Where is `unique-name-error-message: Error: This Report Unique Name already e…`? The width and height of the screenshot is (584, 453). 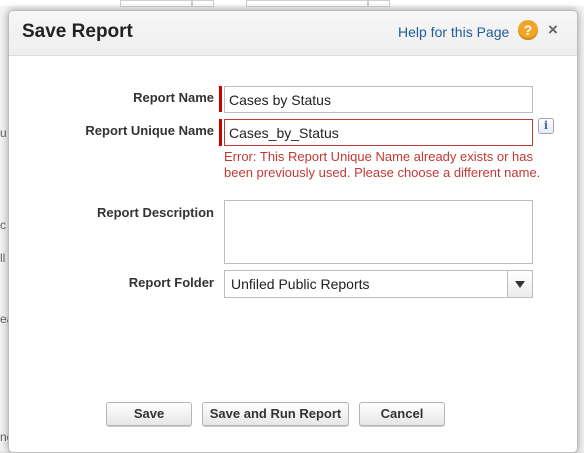
unique-name-error-message: Error: This Report Unique Name already e… is located at coordinates (382, 164).